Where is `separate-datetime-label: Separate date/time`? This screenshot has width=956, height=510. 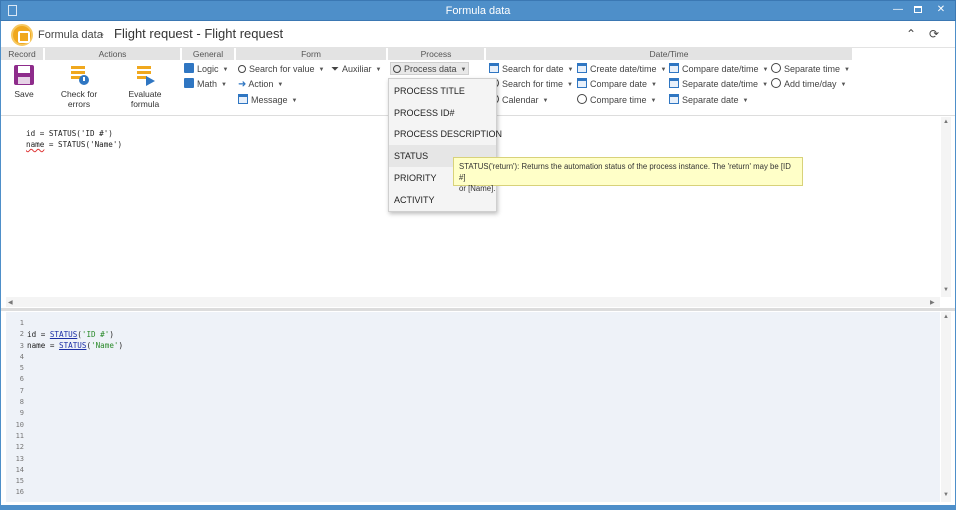
separate-datetime-label: Separate date/time is located at coordinates (720, 84).